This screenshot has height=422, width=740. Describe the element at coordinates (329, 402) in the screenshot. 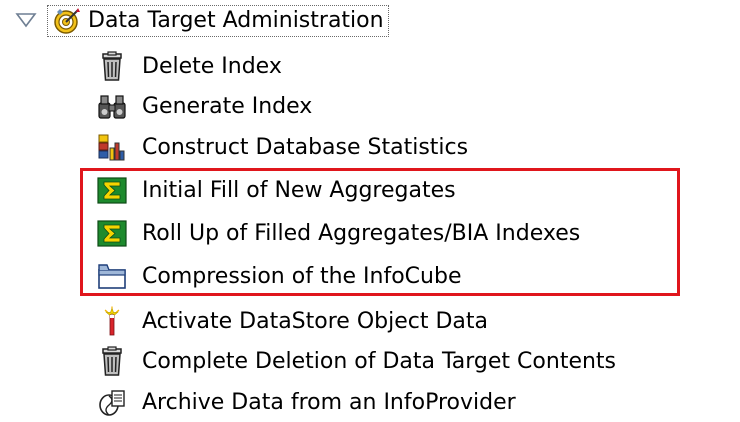

I see `tree-item-label: Archive Data from an InfoProvider` at that location.